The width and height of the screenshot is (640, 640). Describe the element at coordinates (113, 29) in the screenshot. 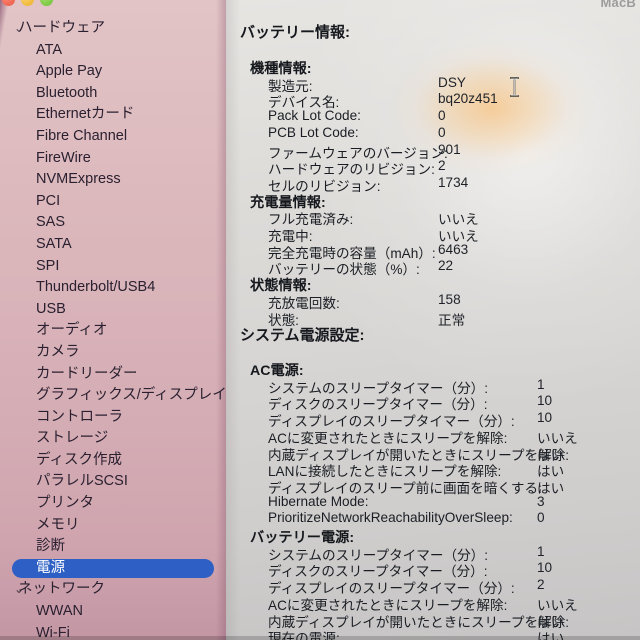

I see `sidebar-item-0: ⌄ ハードウェア` at that location.